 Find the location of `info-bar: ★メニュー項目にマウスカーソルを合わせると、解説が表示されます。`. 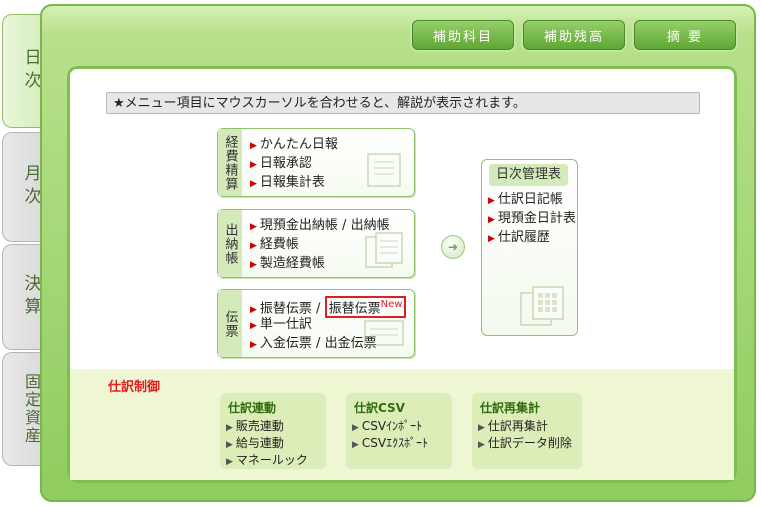

info-bar: ★メニュー項目にマウスカーソルを合わせると、解説が表示されます。 is located at coordinates (403, 103).